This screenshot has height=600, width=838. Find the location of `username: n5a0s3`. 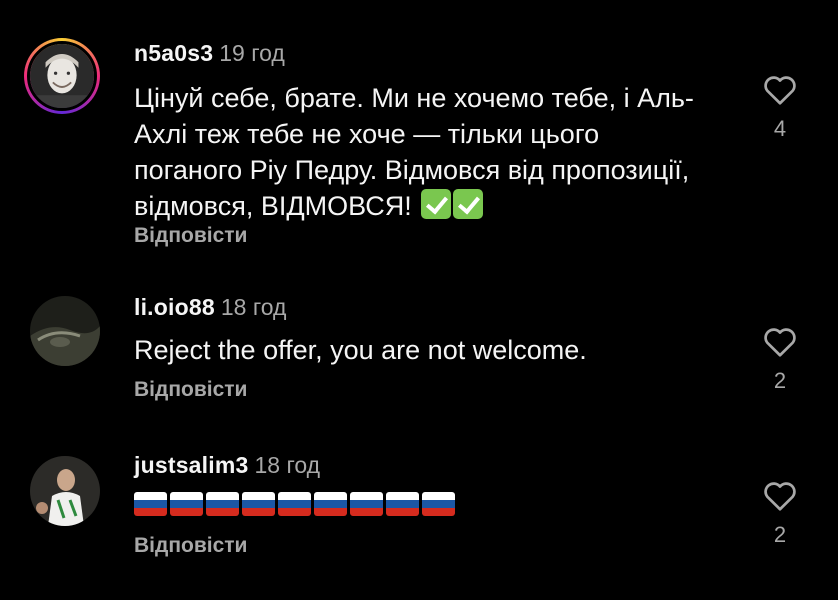

username: n5a0s3 is located at coordinates (173, 53).